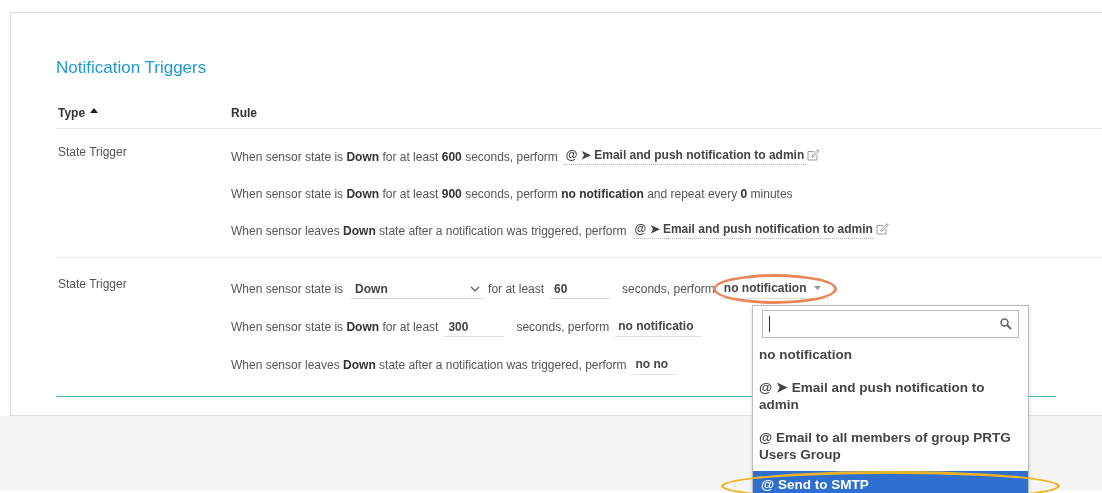 This screenshot has width=1102, height=493. What do you see at coordinates (512, 193) in the screenshot?
I see `rule-text: When sensor state is Down for at least 900 seconds, perform no notification and repeat every 0 minutes` at bounding box center [512, 193].